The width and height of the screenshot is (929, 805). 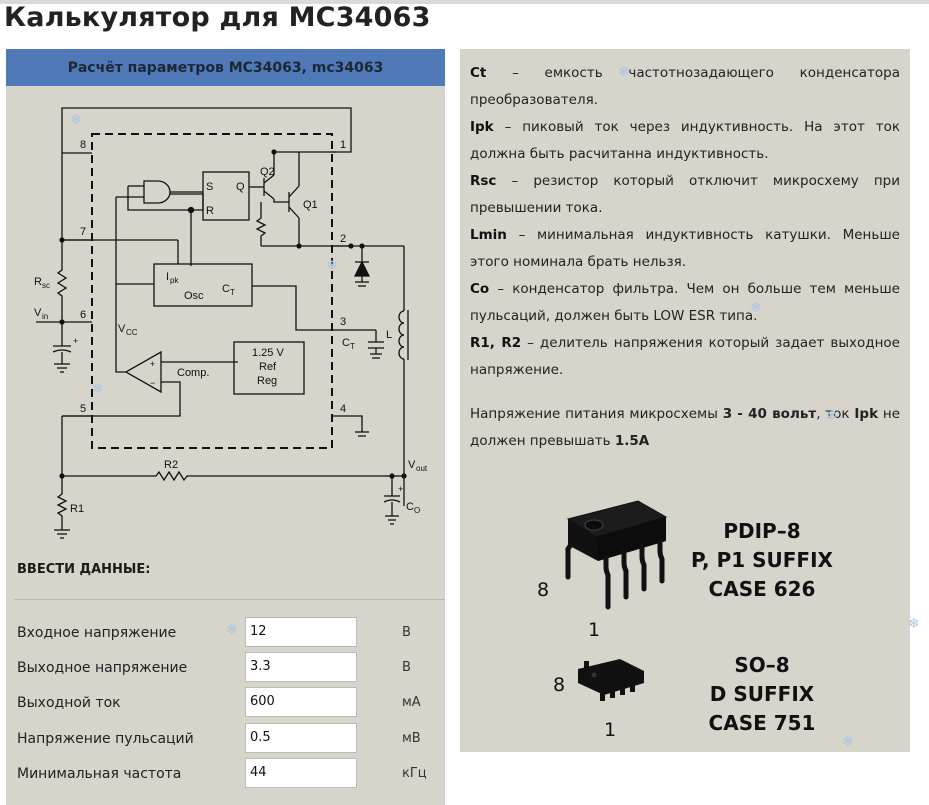 I want to click on desc-ct-term: Ct, so click(x=478, y=73).